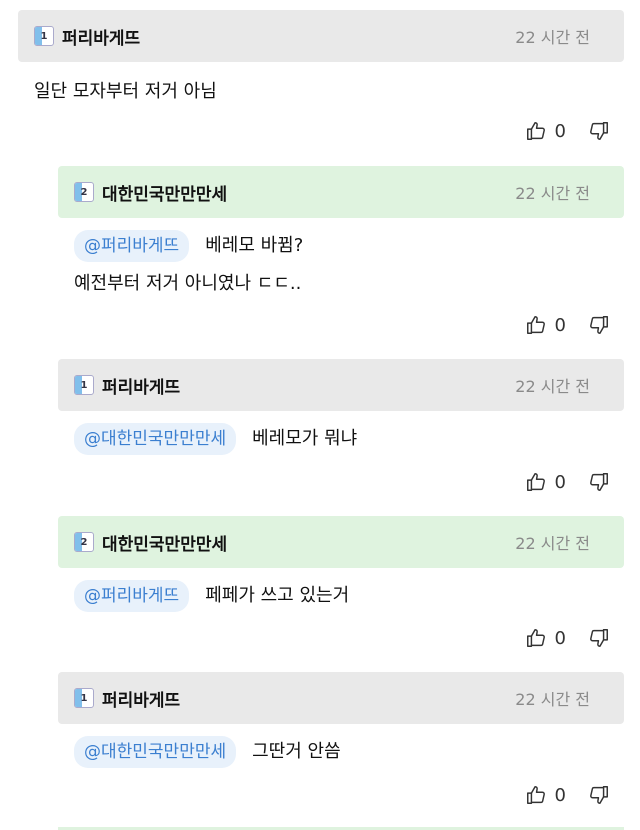 This screenshot has width=640, height=830. I want to click on comment-text-line: 일단 모자부터 저거 아님, so click(125, 91).